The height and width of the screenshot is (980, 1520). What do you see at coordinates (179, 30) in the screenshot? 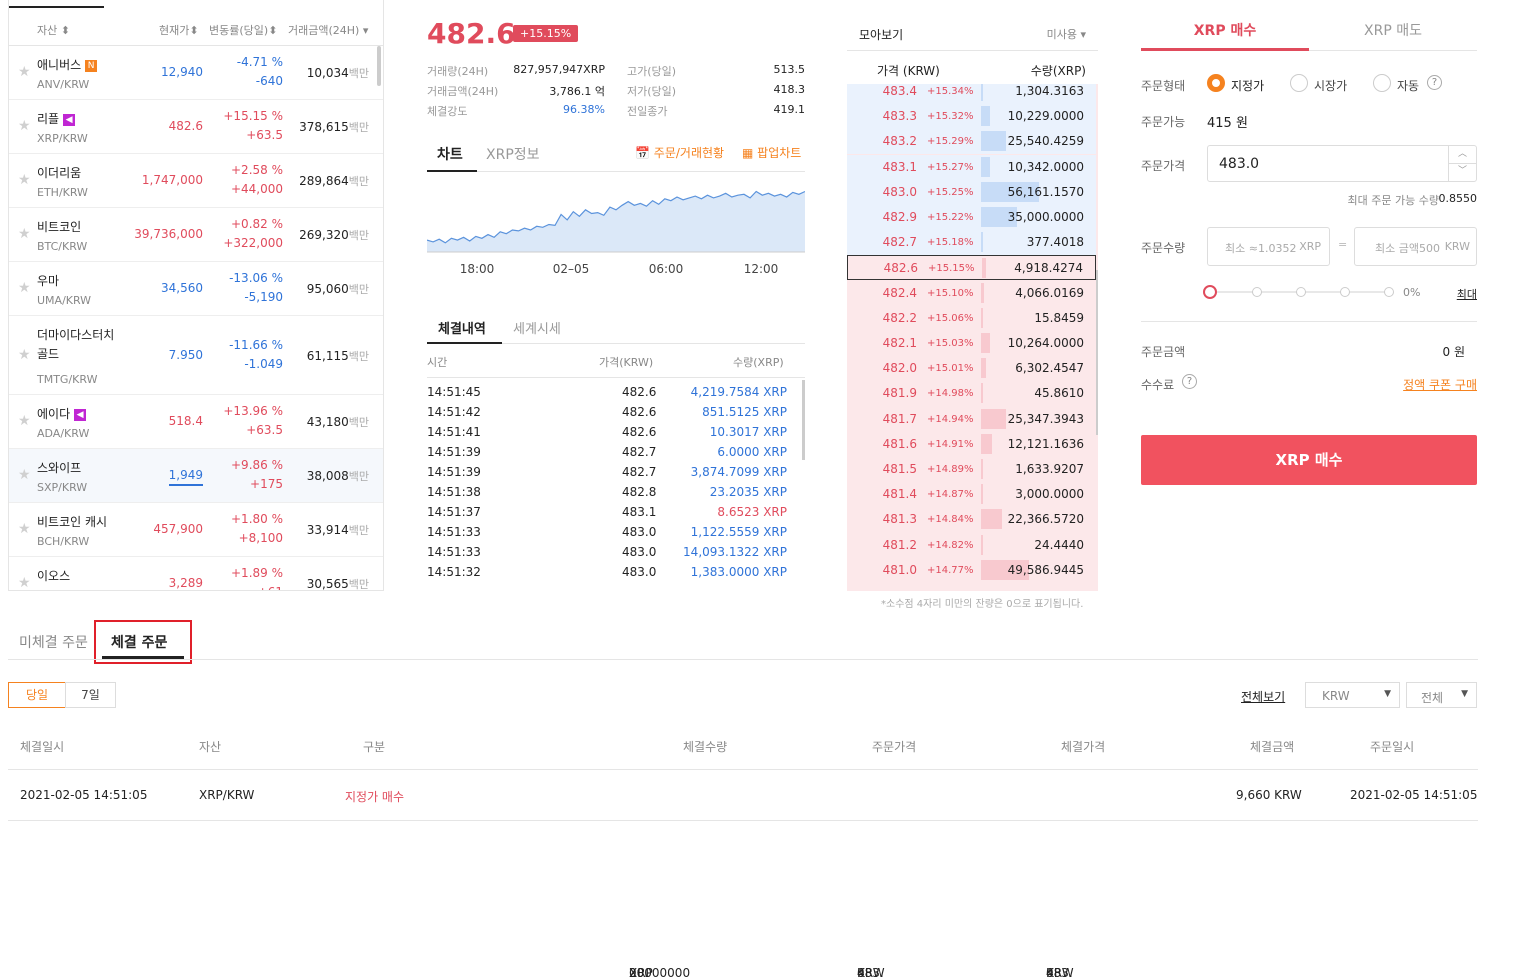
I see `sort-price-header: 현재가⬍` at bounding box center [179, 30].